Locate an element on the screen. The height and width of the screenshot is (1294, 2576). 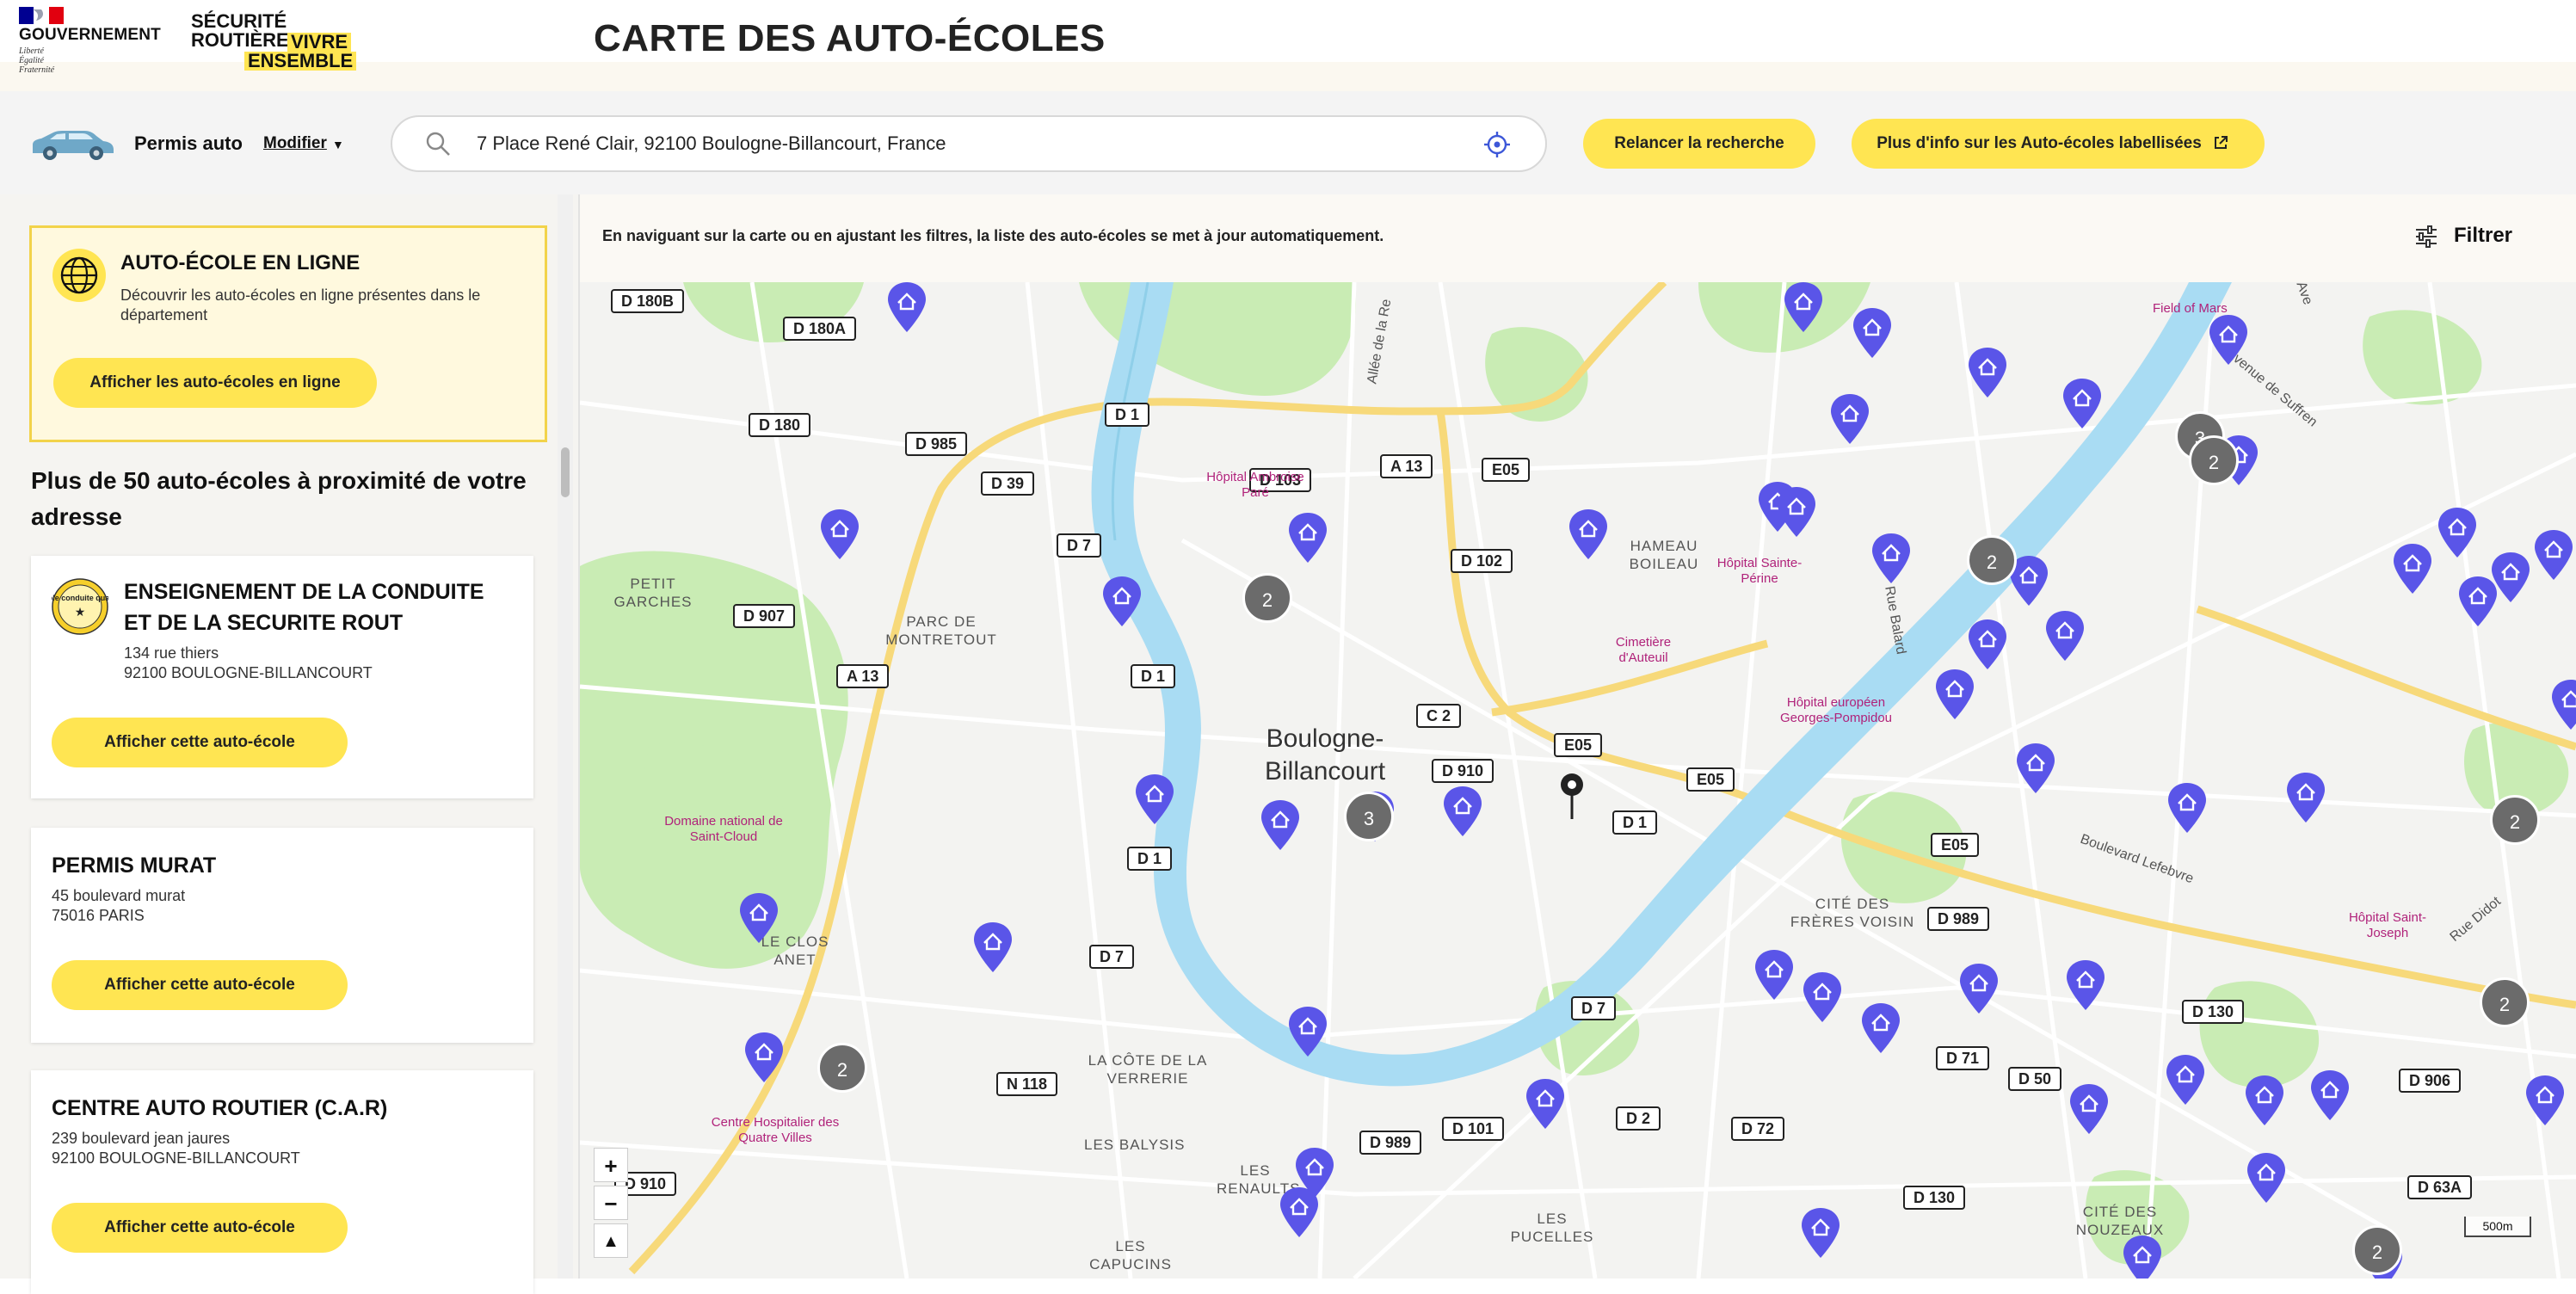
road-label: D 906 is located at coordinates (2430, 1081).